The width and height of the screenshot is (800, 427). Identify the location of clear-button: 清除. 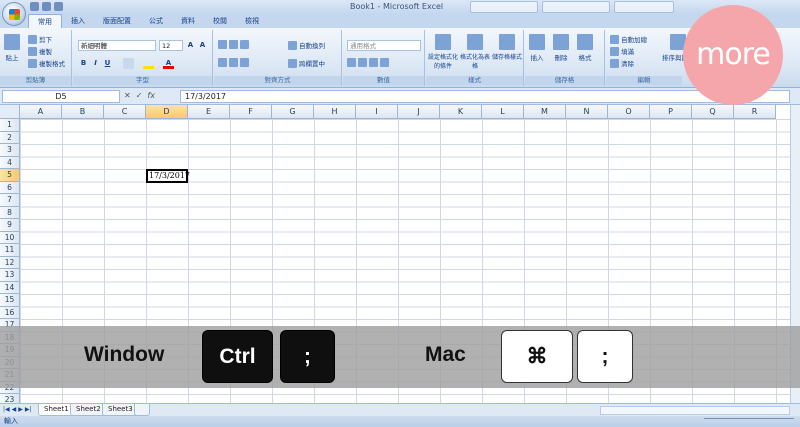
(622, 63).